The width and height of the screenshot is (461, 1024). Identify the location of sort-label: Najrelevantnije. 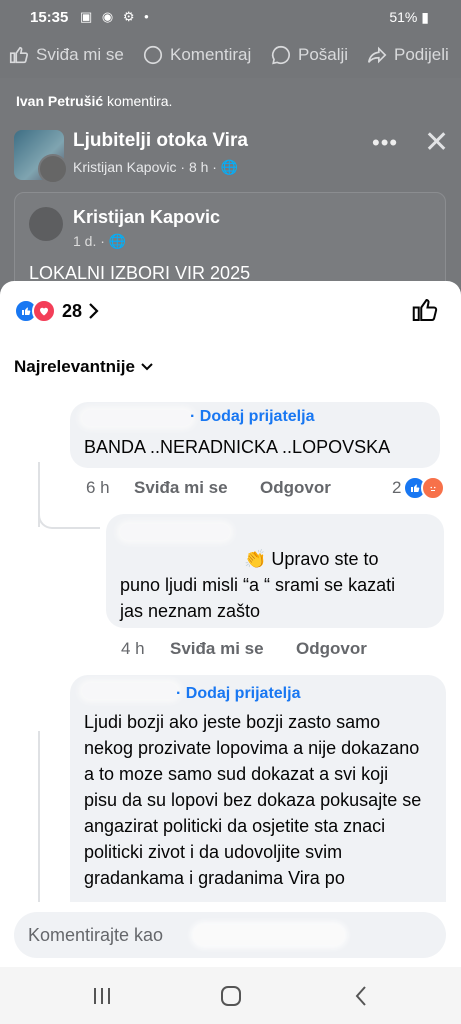
(74, 366).